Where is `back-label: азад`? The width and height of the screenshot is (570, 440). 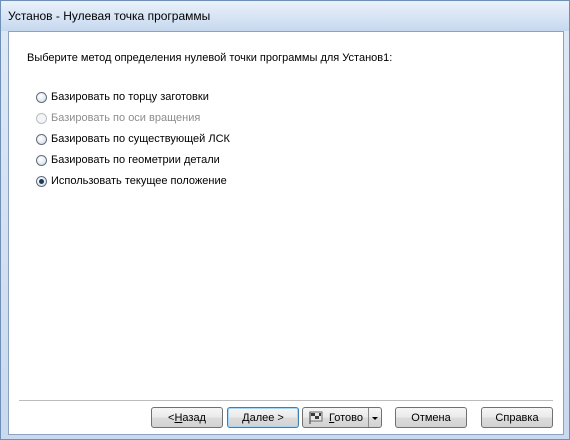
back-label: азад is located at coordinates (194, 417).